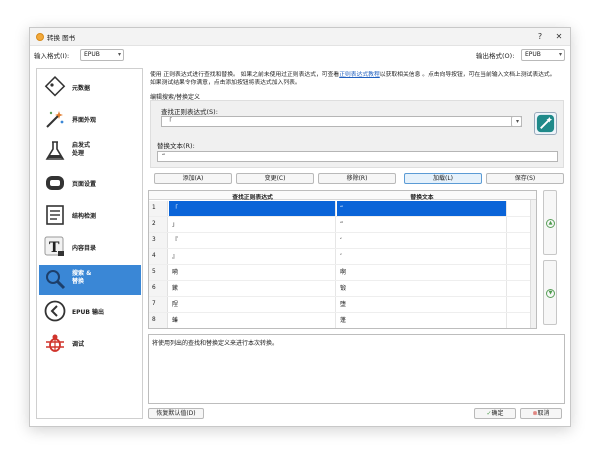  What do you see at coordinates (158, 288) in the screenshot?
I see `row-number: 6` at bounding box center [158, 288].